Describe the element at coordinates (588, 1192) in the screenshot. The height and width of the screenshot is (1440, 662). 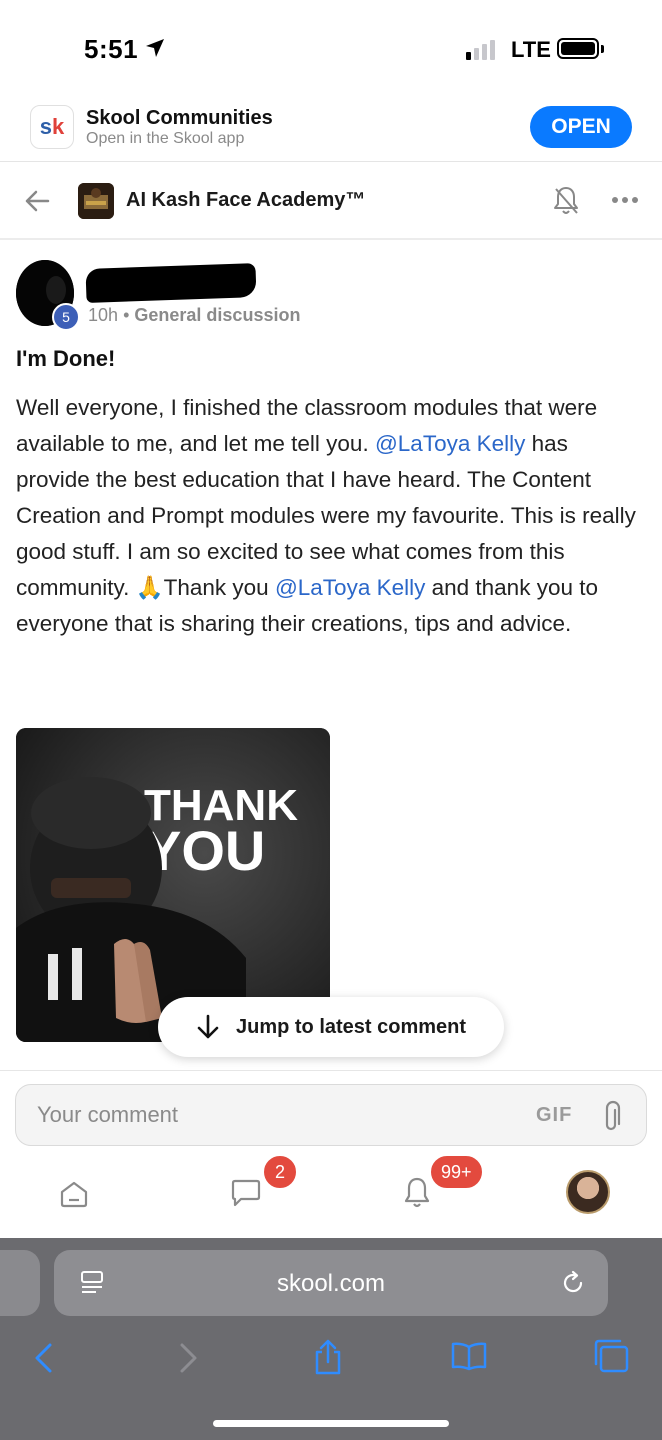
I see `user-avatar` at that location.